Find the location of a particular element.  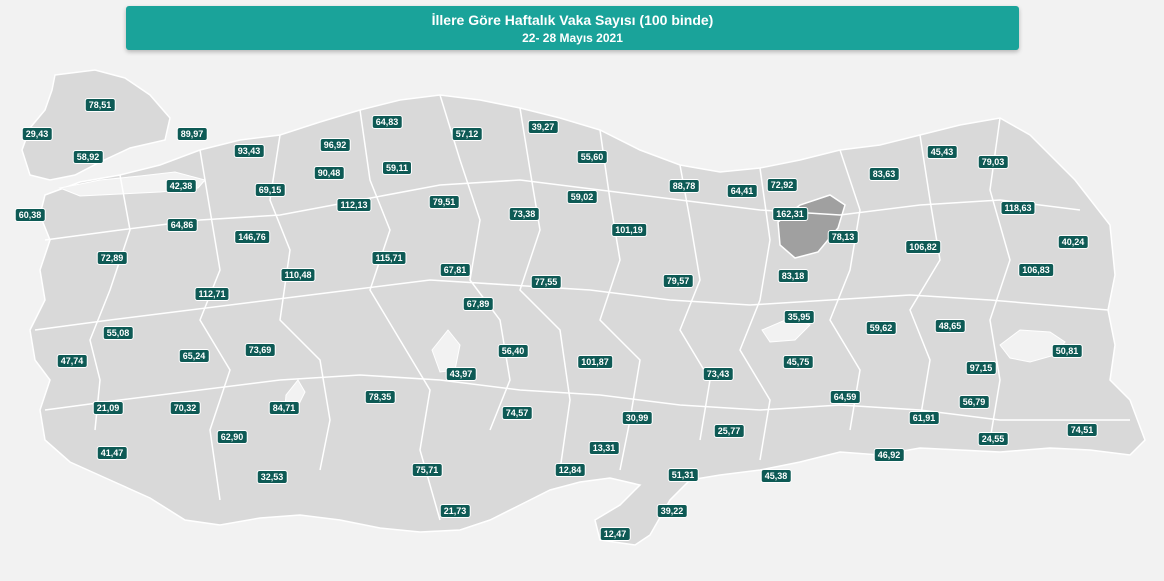

province-value-label: 64,59 is located at coordinates (845, 397).